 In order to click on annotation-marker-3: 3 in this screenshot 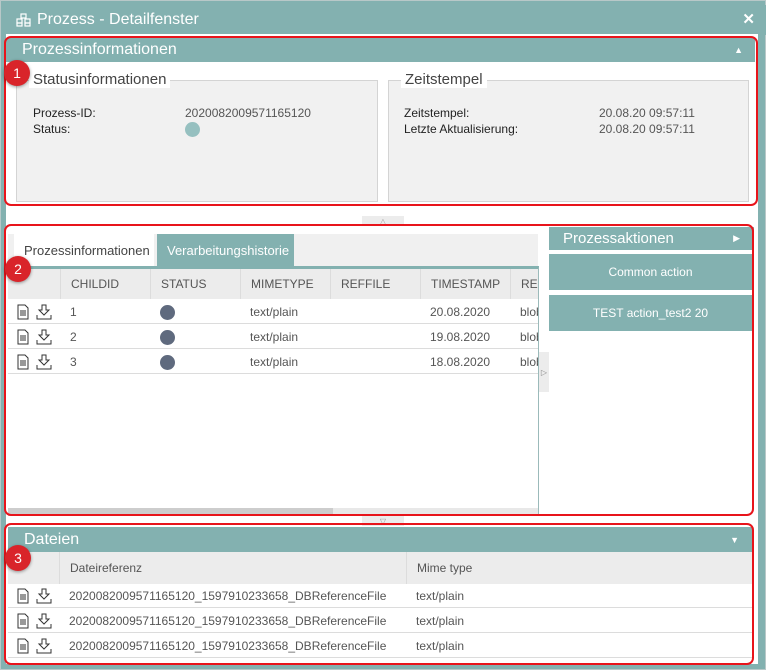, I will do `click(18, 558)`.